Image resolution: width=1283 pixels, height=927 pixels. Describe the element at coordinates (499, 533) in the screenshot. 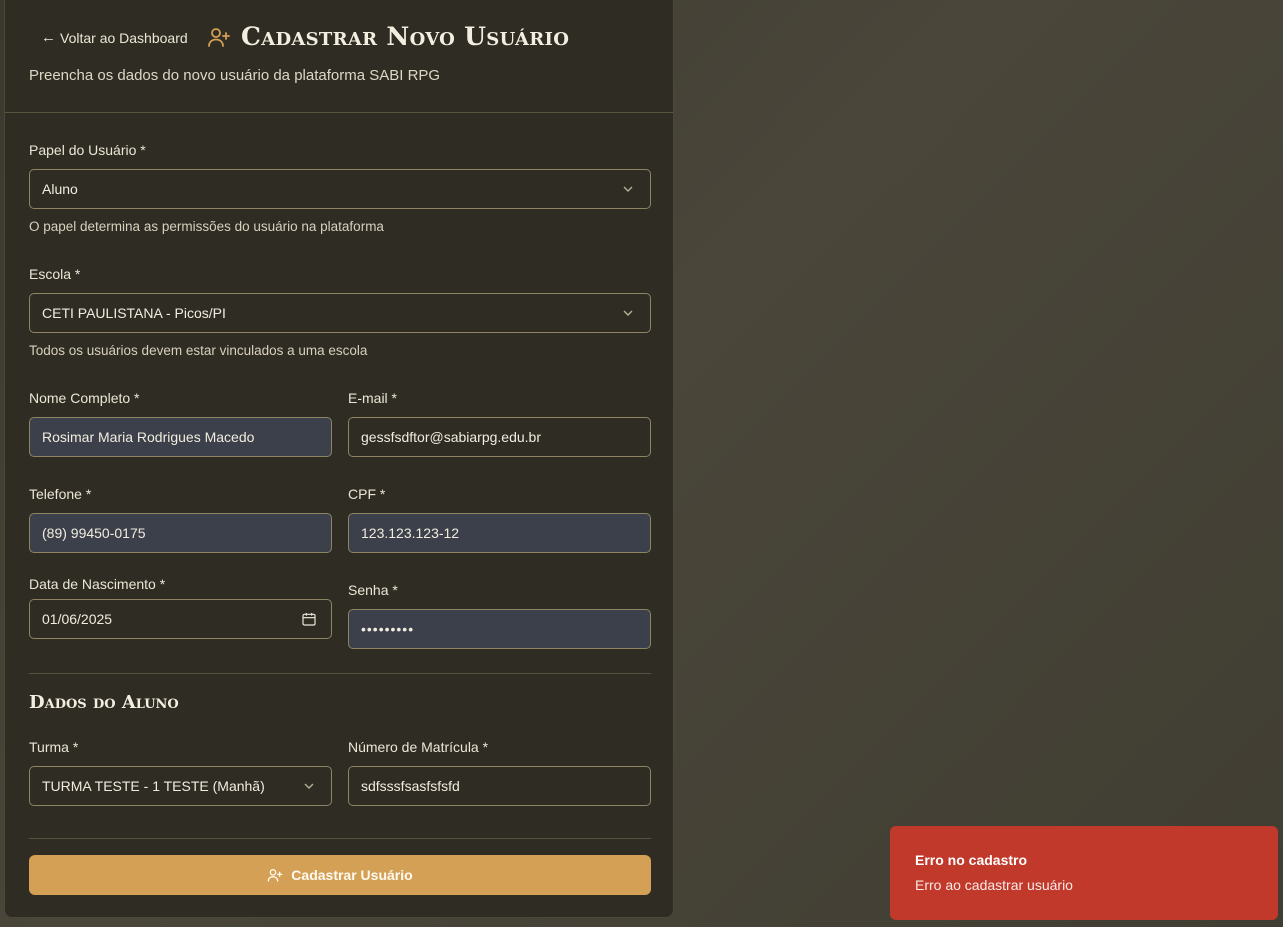

I see `cpf-input: 123.123.123-12` at that location.